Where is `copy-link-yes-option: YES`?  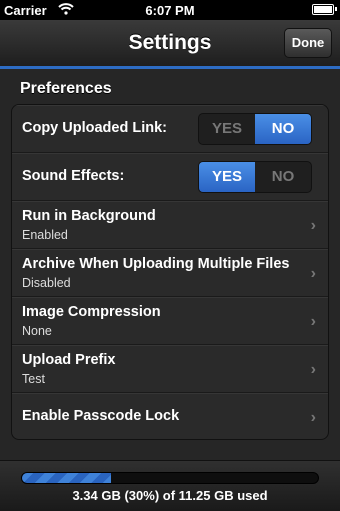
copy-link-yes-option: YES is located at coordinates (227, 129).